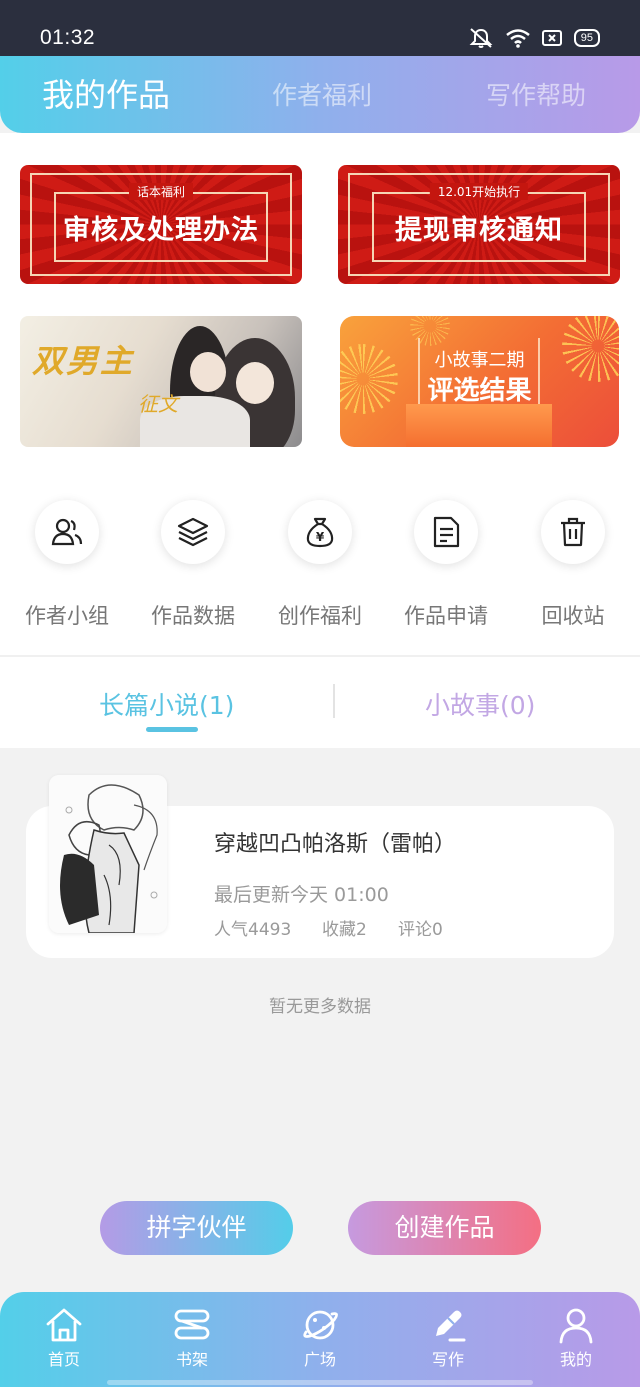 The height and width of the screenshot is (1387, 640). What do you see at coordinates (106, 93) in the screenshot?
I see `tab-my-works: 我的作品` at bounding box center [106, 93].